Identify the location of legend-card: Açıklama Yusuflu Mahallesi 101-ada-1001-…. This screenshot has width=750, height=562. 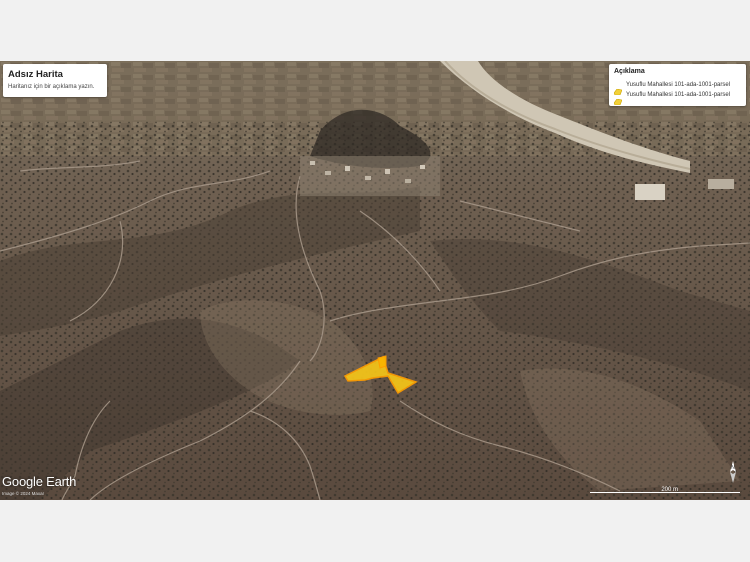
(677, 85).